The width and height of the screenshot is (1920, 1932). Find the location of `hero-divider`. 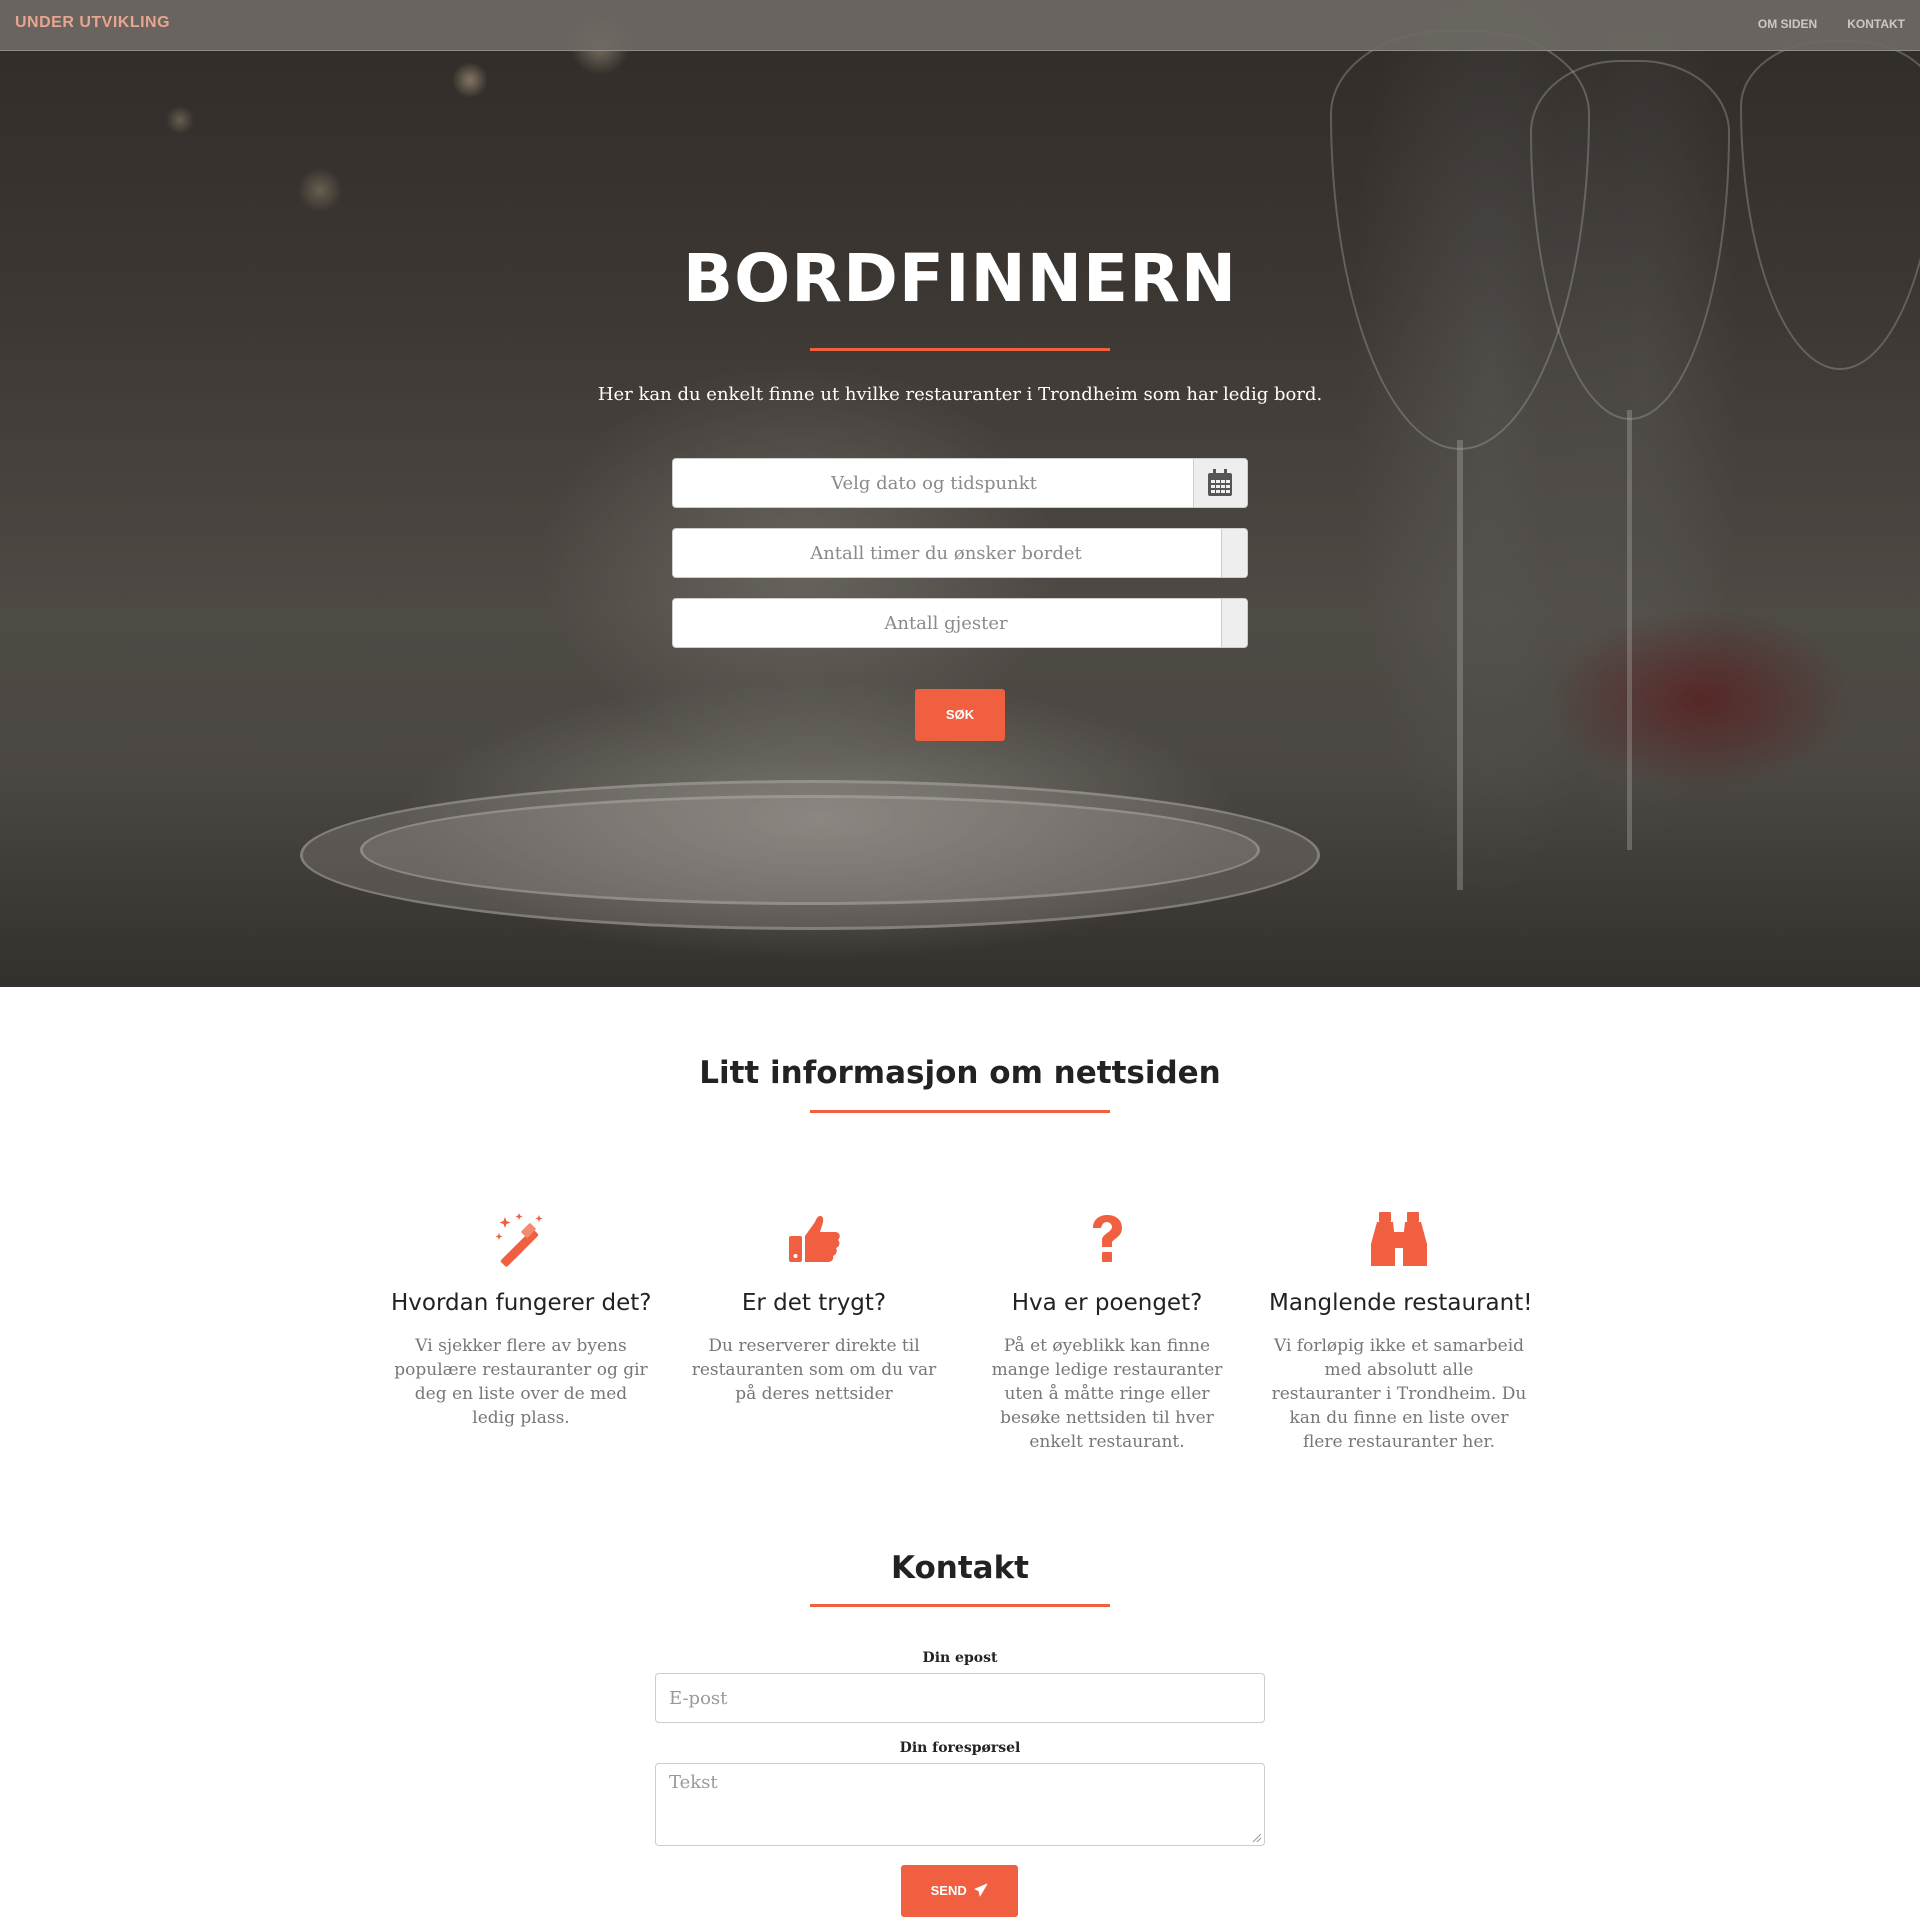

hero-divider is located at coordinates (960, 349).